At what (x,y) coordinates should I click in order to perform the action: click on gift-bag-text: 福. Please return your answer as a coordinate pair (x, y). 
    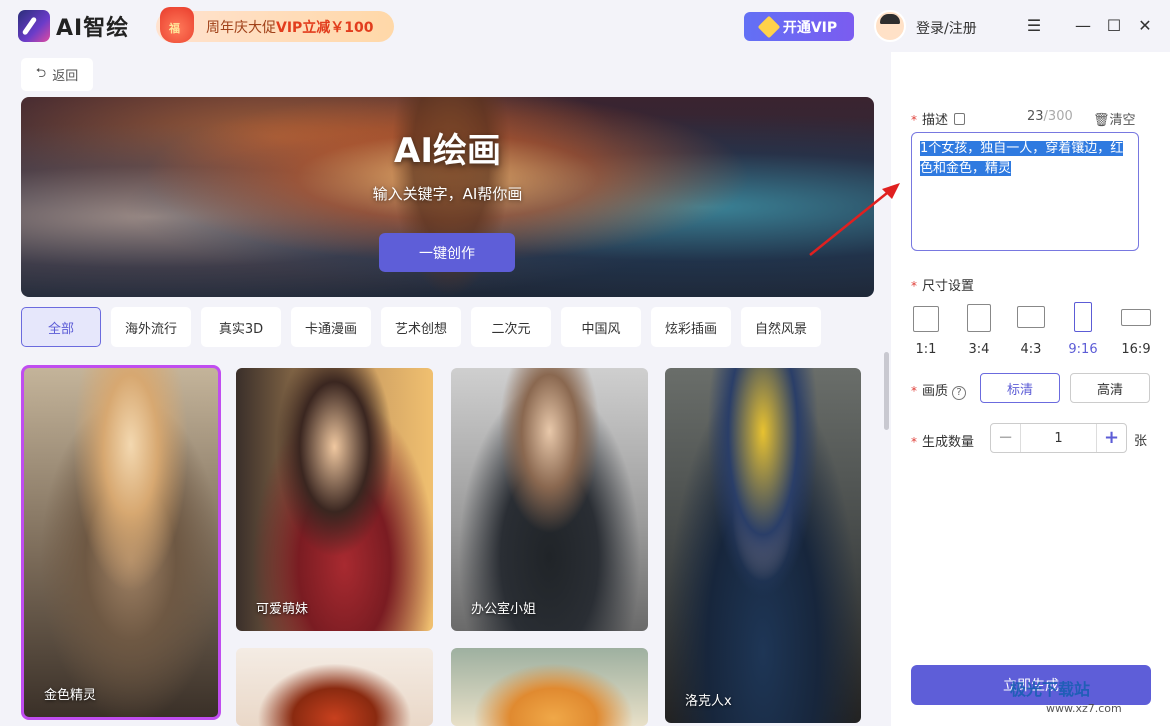
    Looking at the image, I should click on (174, 28).